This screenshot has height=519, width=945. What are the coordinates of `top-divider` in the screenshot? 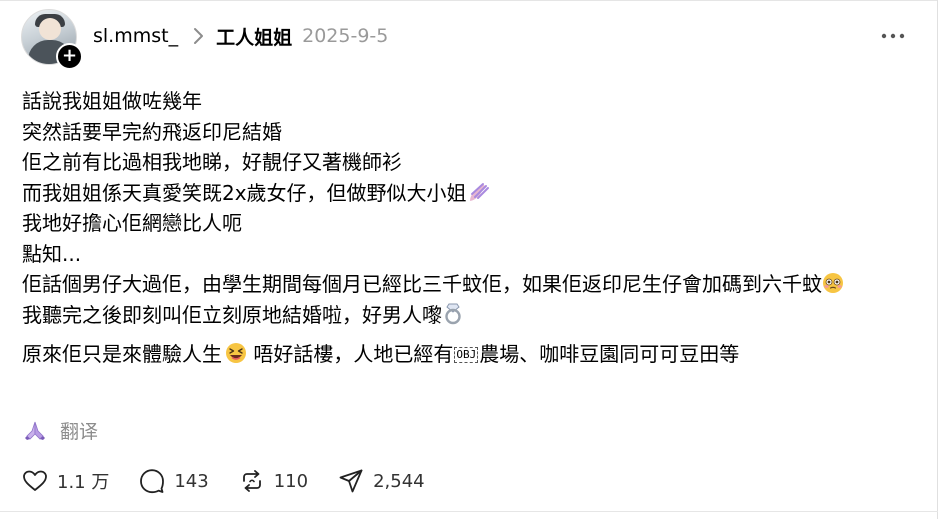 It's located at (469, 0).